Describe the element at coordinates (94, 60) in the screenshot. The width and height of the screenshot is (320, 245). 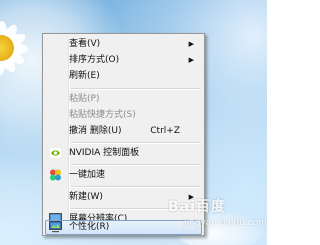
I see `menu-item-label: 排序方式(O)` at that location.